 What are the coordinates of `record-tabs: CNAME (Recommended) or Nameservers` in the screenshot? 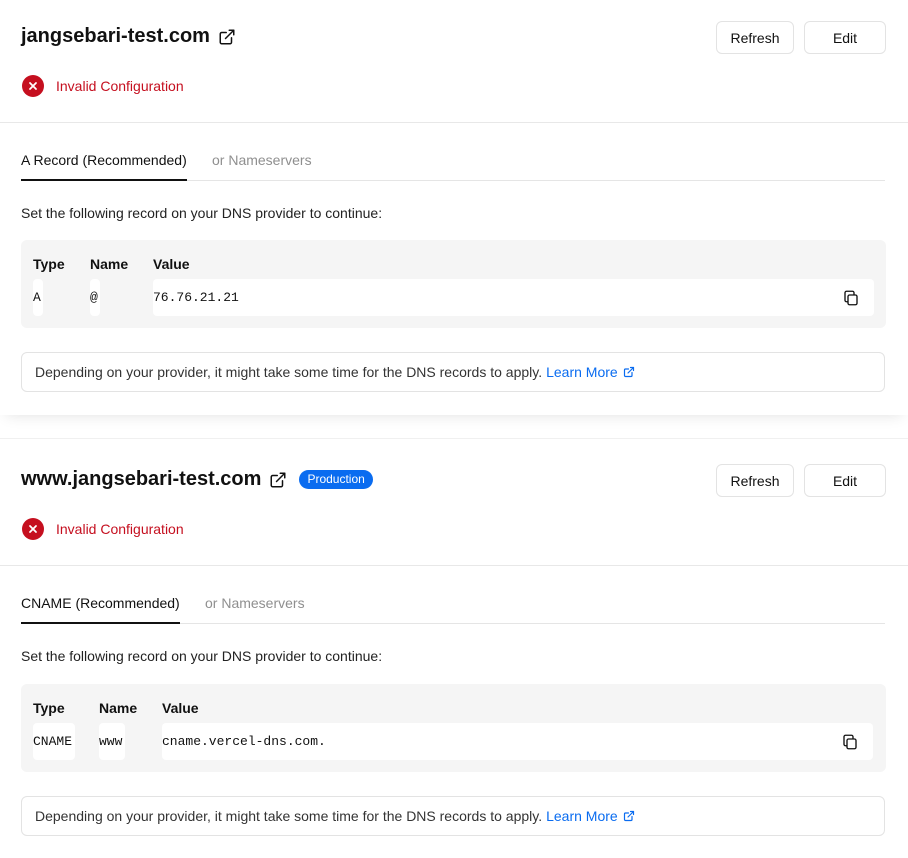 It's located at (453, 608).